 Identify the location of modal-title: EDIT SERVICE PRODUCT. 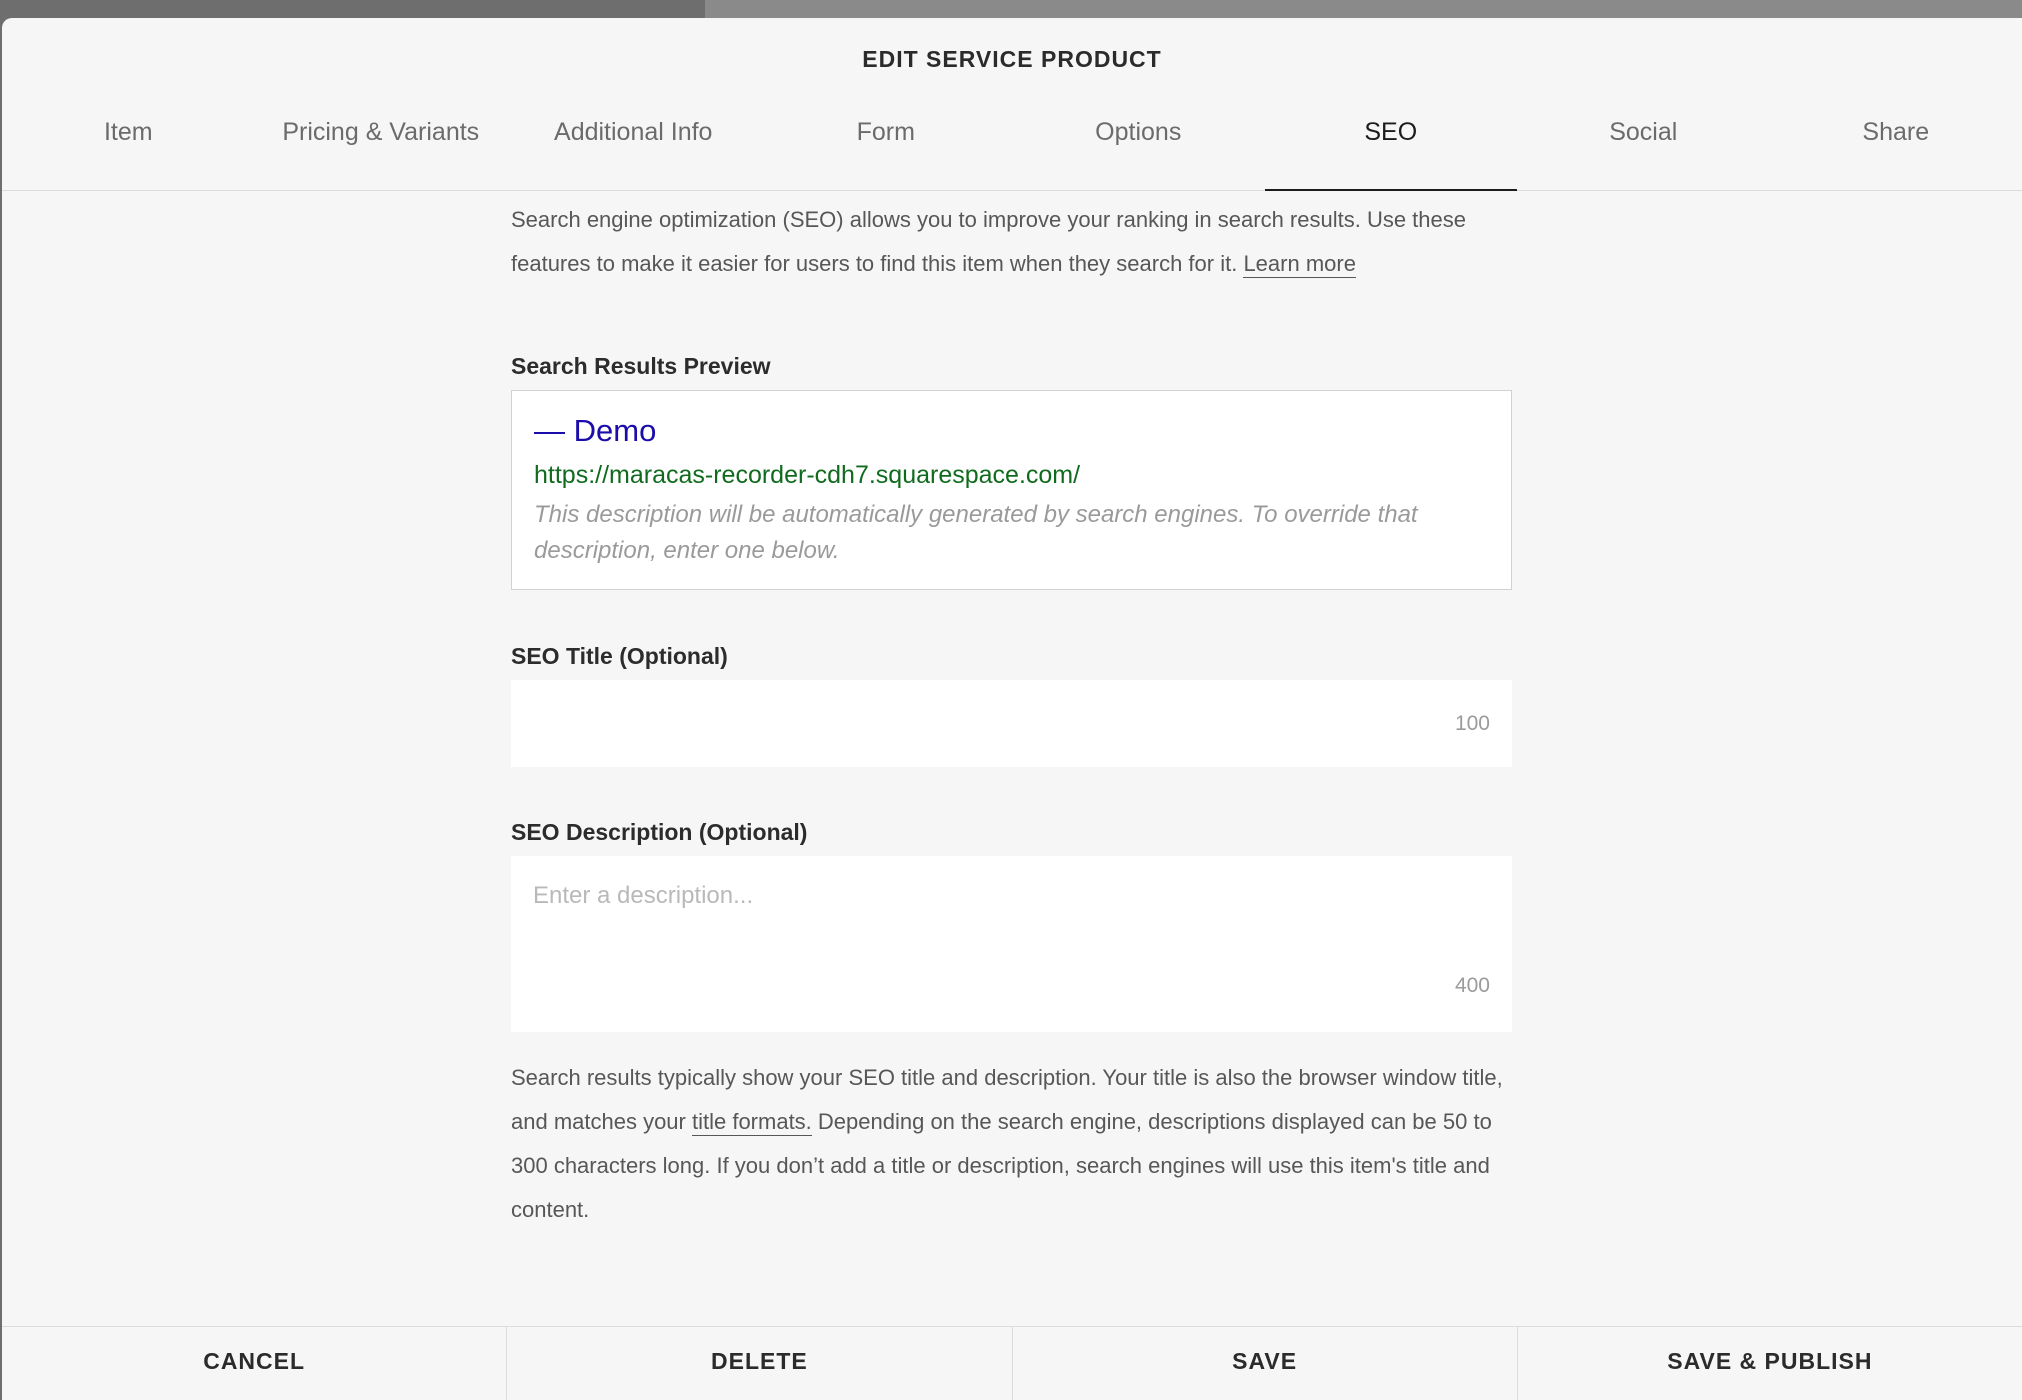
(1012, 59).